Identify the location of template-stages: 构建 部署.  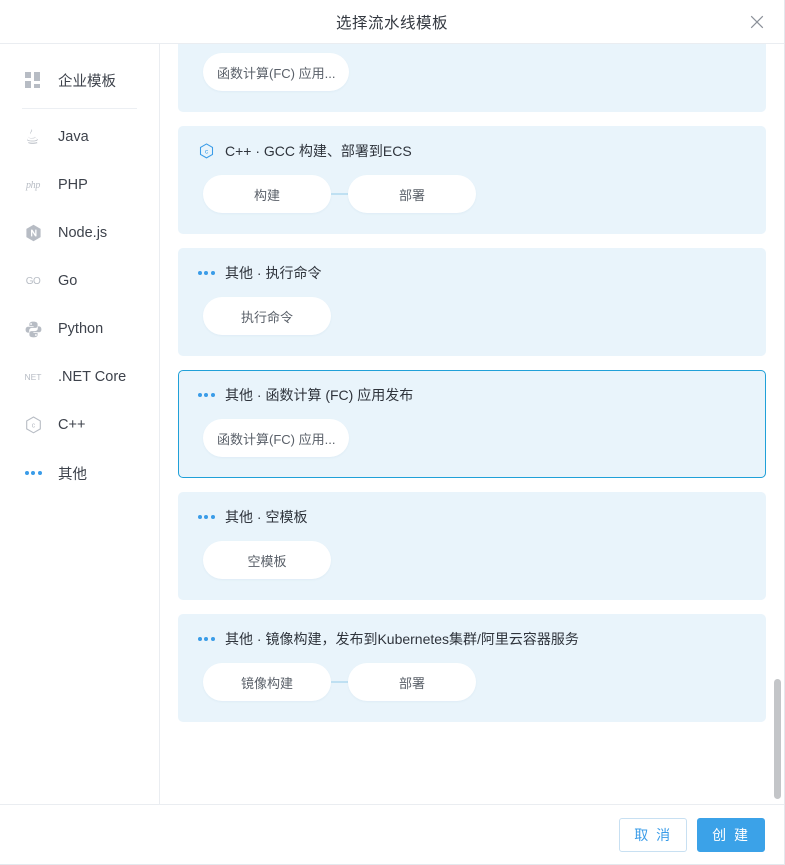
(472, 194).